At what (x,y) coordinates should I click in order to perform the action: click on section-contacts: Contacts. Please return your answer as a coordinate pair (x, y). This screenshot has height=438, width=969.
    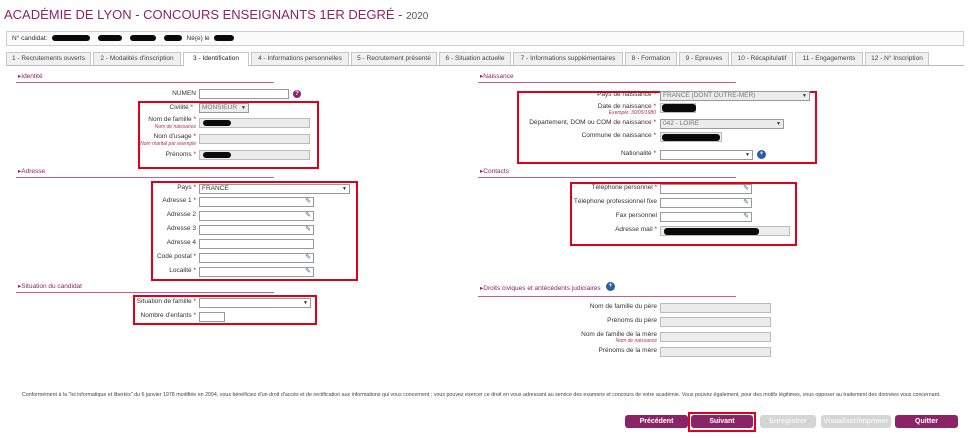
    Looking at the image, I should click on (494, 171).